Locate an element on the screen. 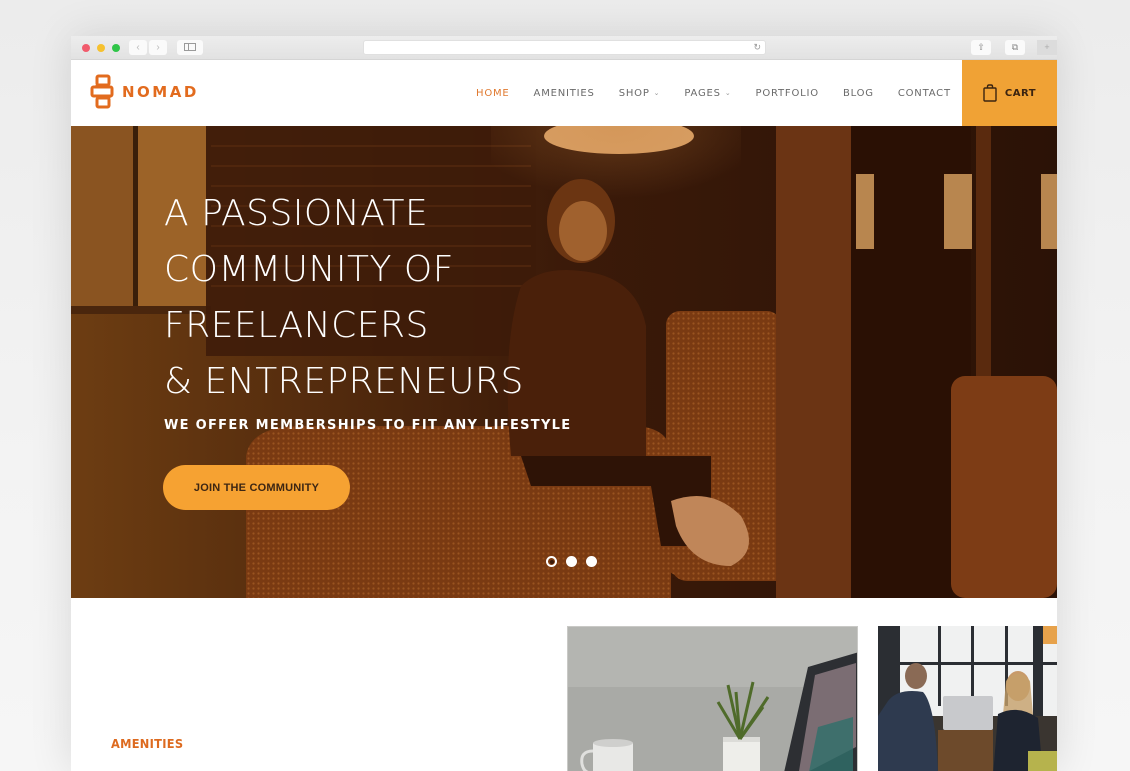 This screenshot has width=1130, height=771. nav-shop: SHOP ⌄ is located at coordinates (640, 93).